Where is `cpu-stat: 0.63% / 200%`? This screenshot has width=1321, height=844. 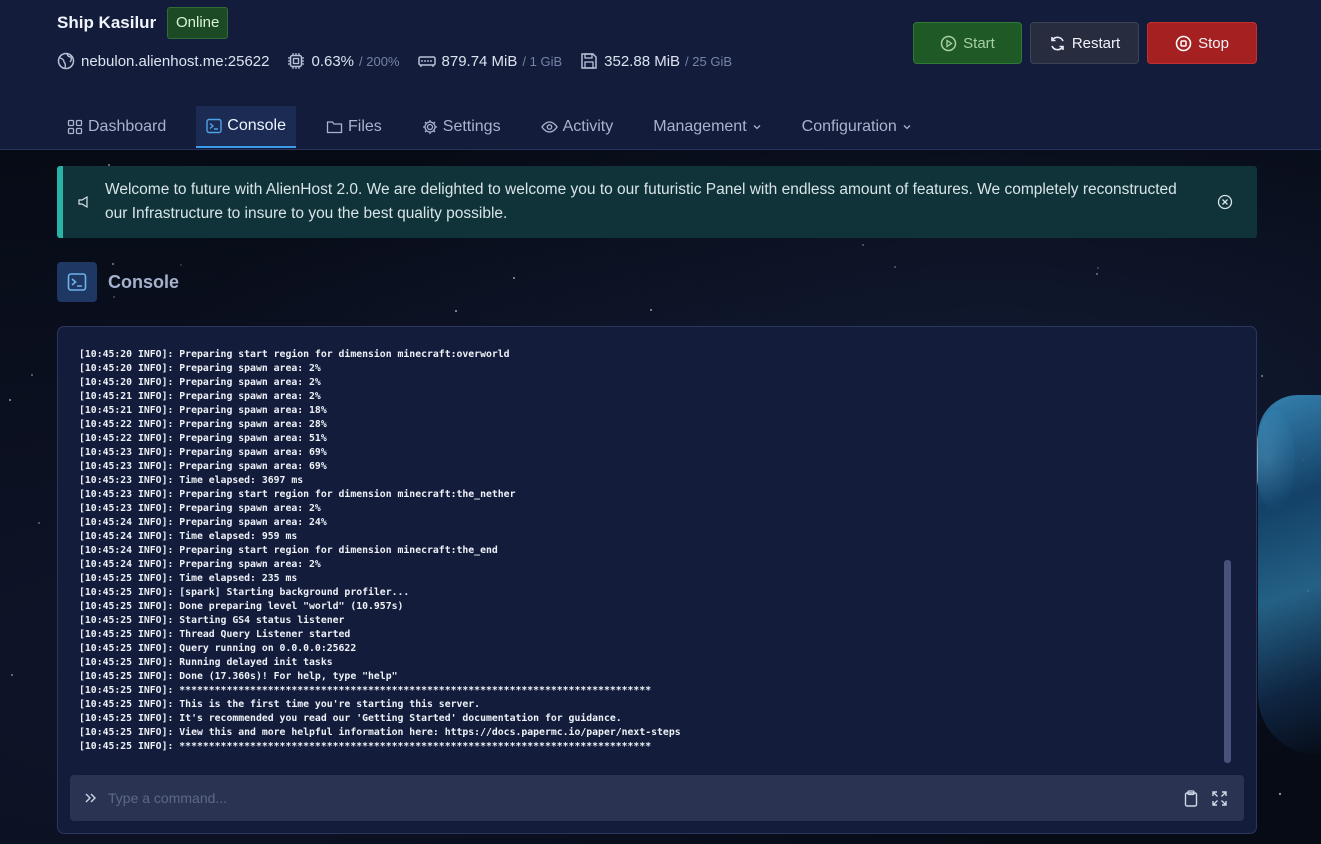
cpu-stat: 0.63% / 200% is located at coordinates (343, 61).